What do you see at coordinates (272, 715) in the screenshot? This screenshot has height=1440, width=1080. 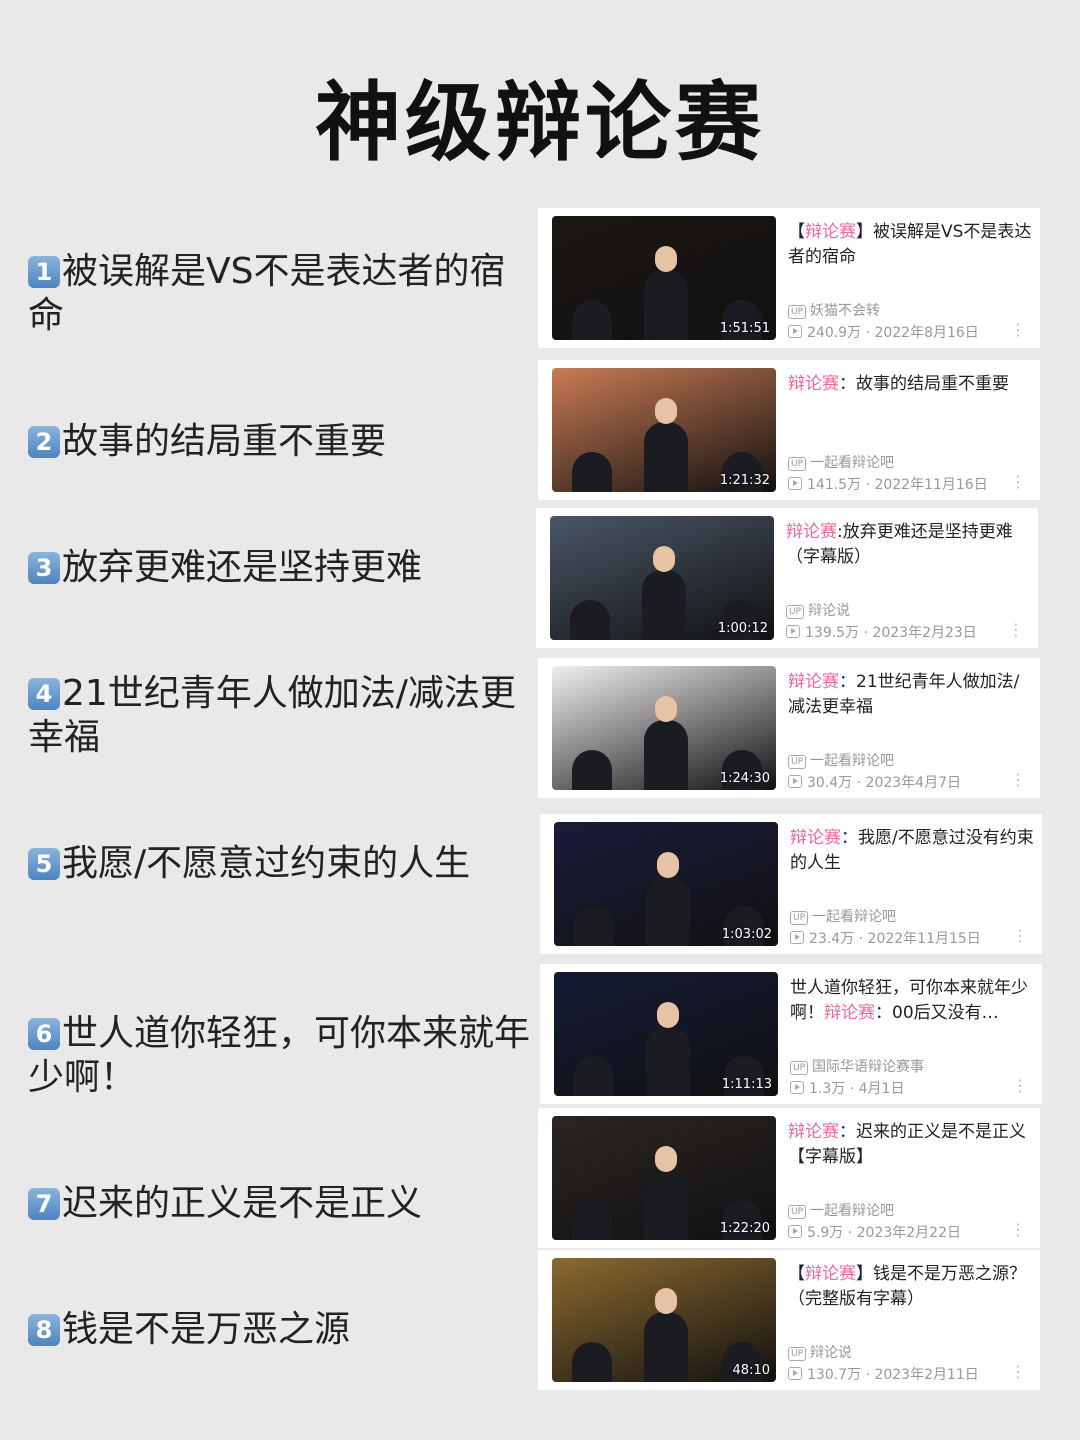 I see `topic-text: 21世纪青年人做加法/减法更幸福` at bounding box center [272, 715].